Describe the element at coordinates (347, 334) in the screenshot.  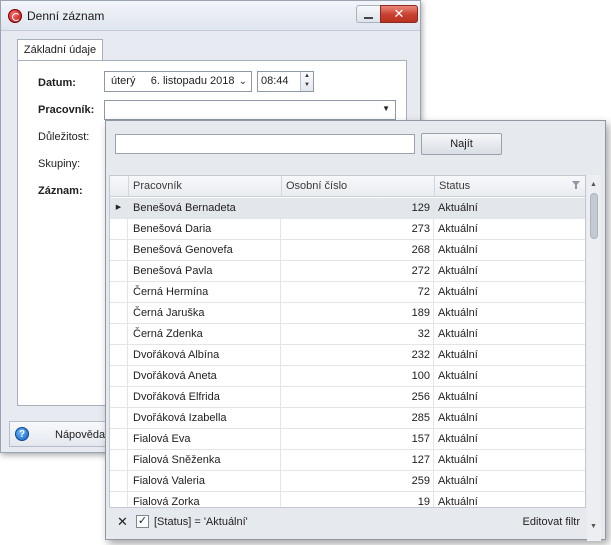
I see `table-row: Černá Zdenka 32 Aktuální` at that location.